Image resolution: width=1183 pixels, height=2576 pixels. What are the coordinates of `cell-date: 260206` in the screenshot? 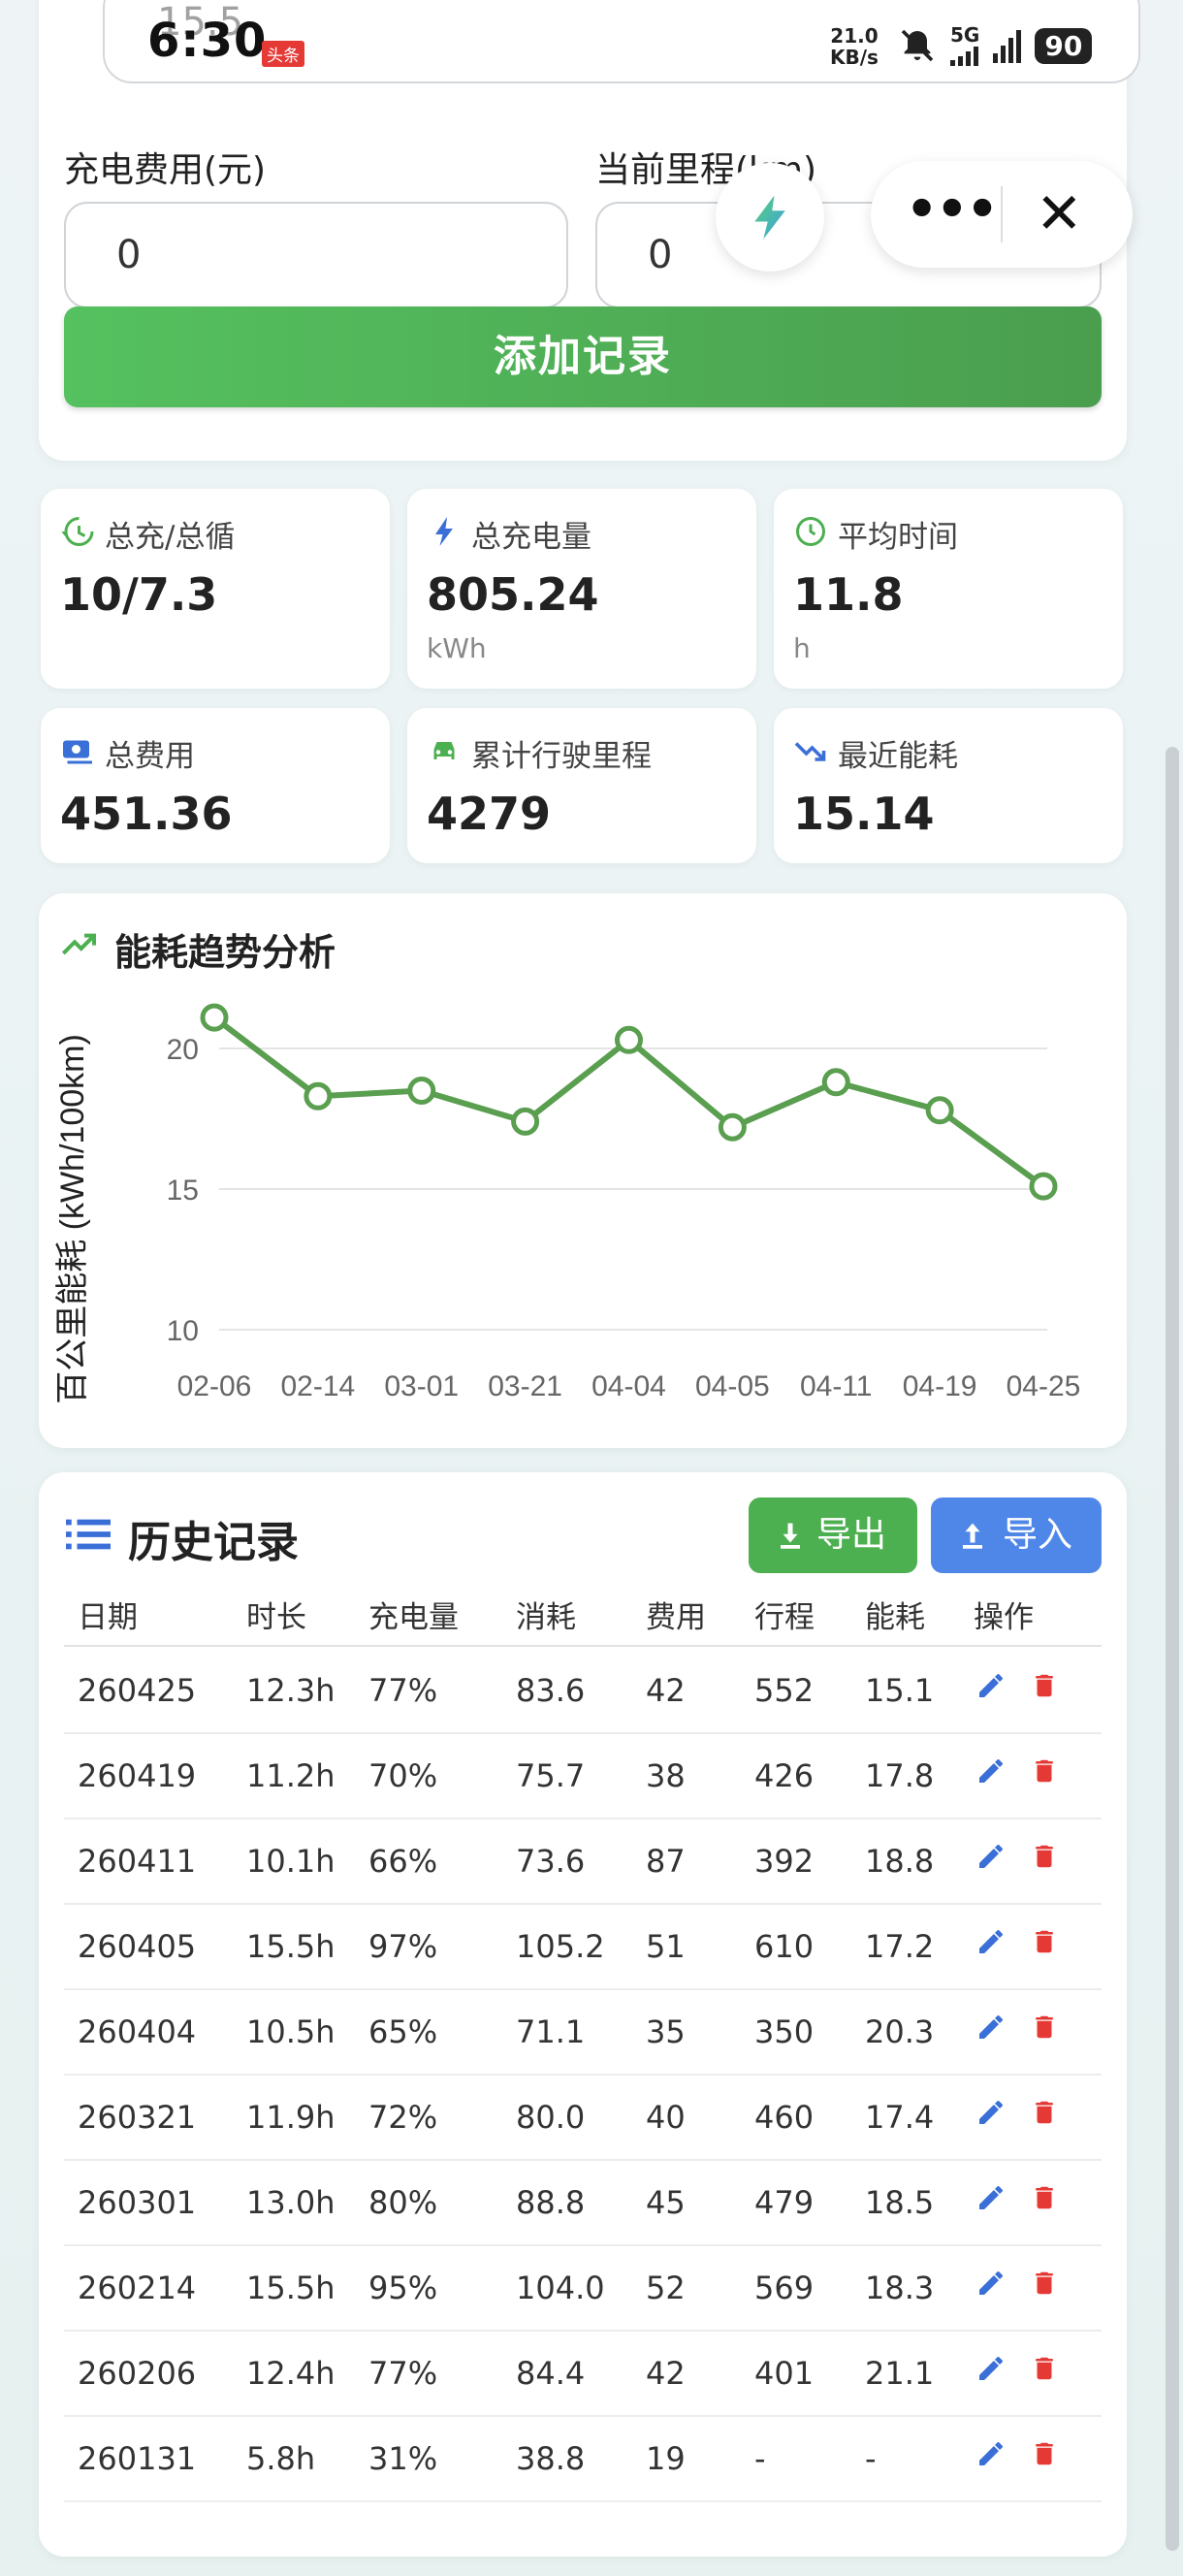 It's located at (137, 2373).